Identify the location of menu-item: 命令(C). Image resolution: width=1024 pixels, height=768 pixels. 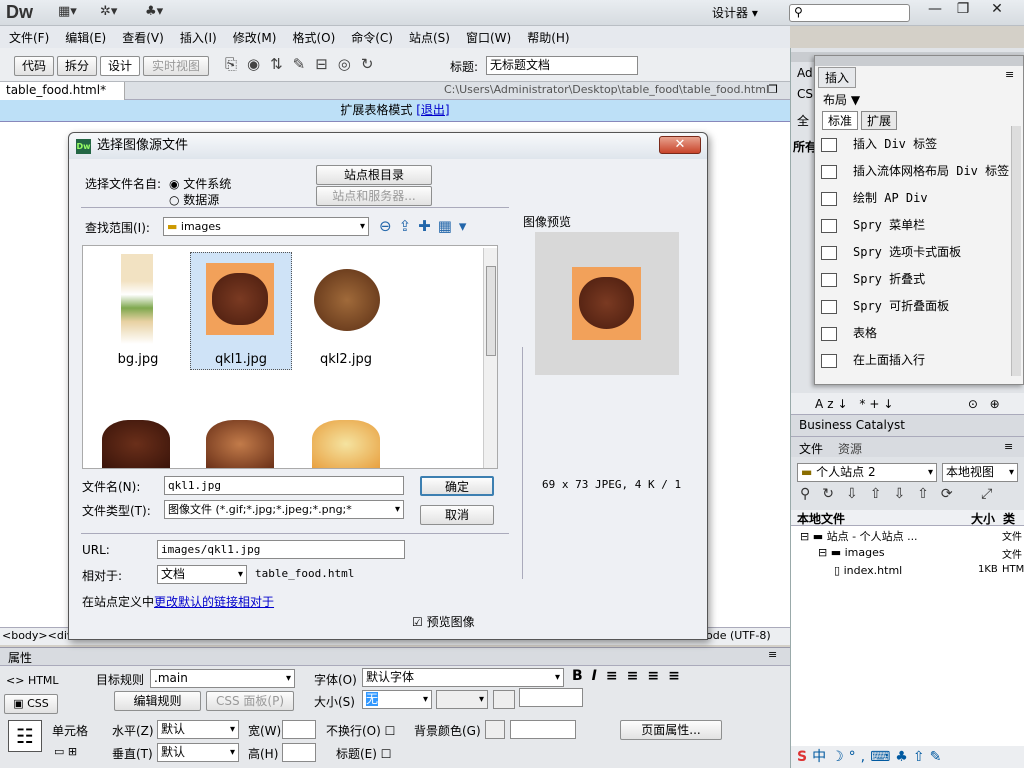
(371, 36).